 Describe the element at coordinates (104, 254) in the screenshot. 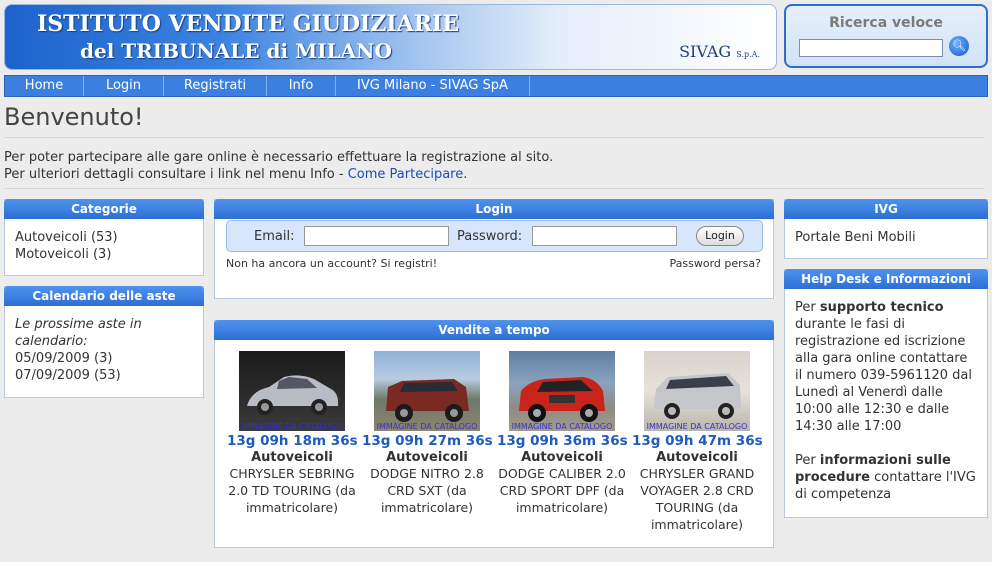

I see `category-link: Motoveicoli (3)` at that location.